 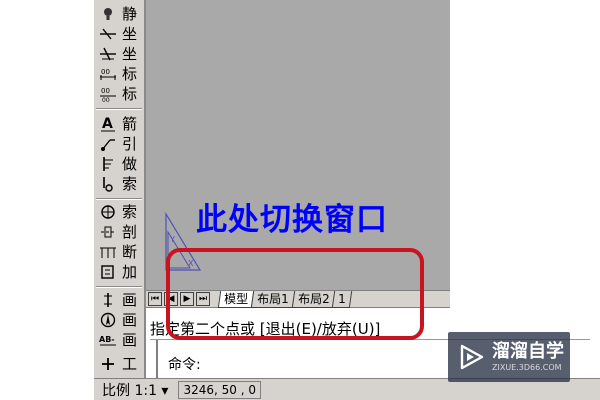 What do you see at coordinates (108, 364) in the screenshot?
I see `plus-icon` at bounding box center [108, 364].